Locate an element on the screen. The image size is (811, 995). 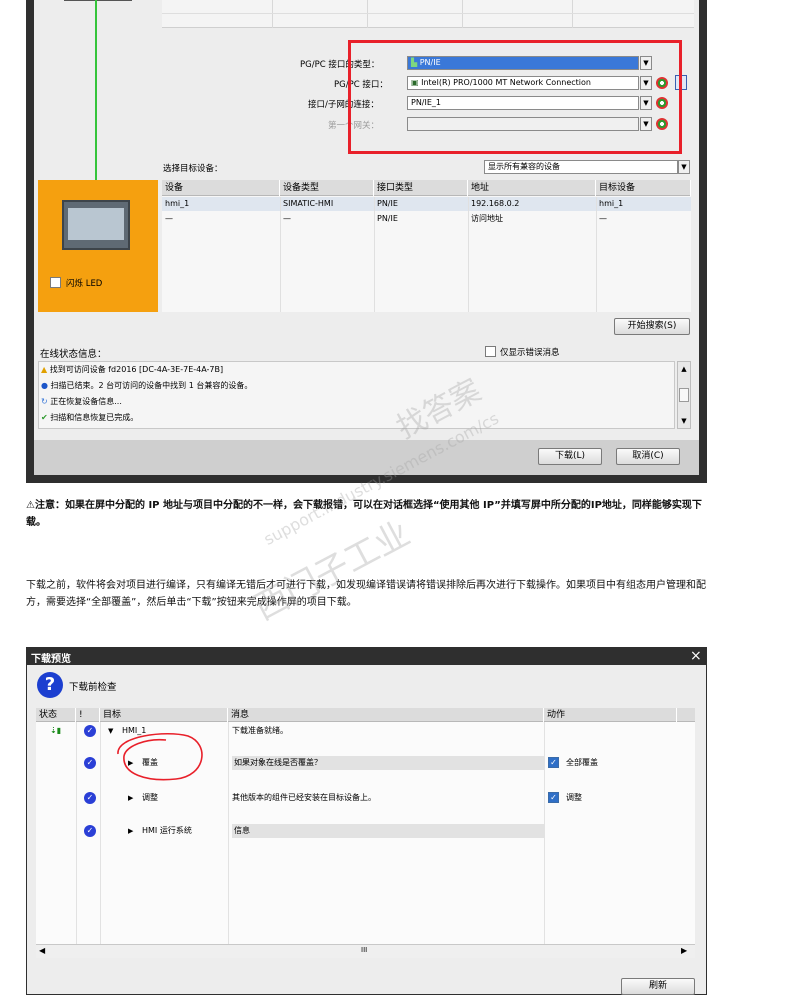
preview-title: 下载预览 is located at coordinates (51, 659).